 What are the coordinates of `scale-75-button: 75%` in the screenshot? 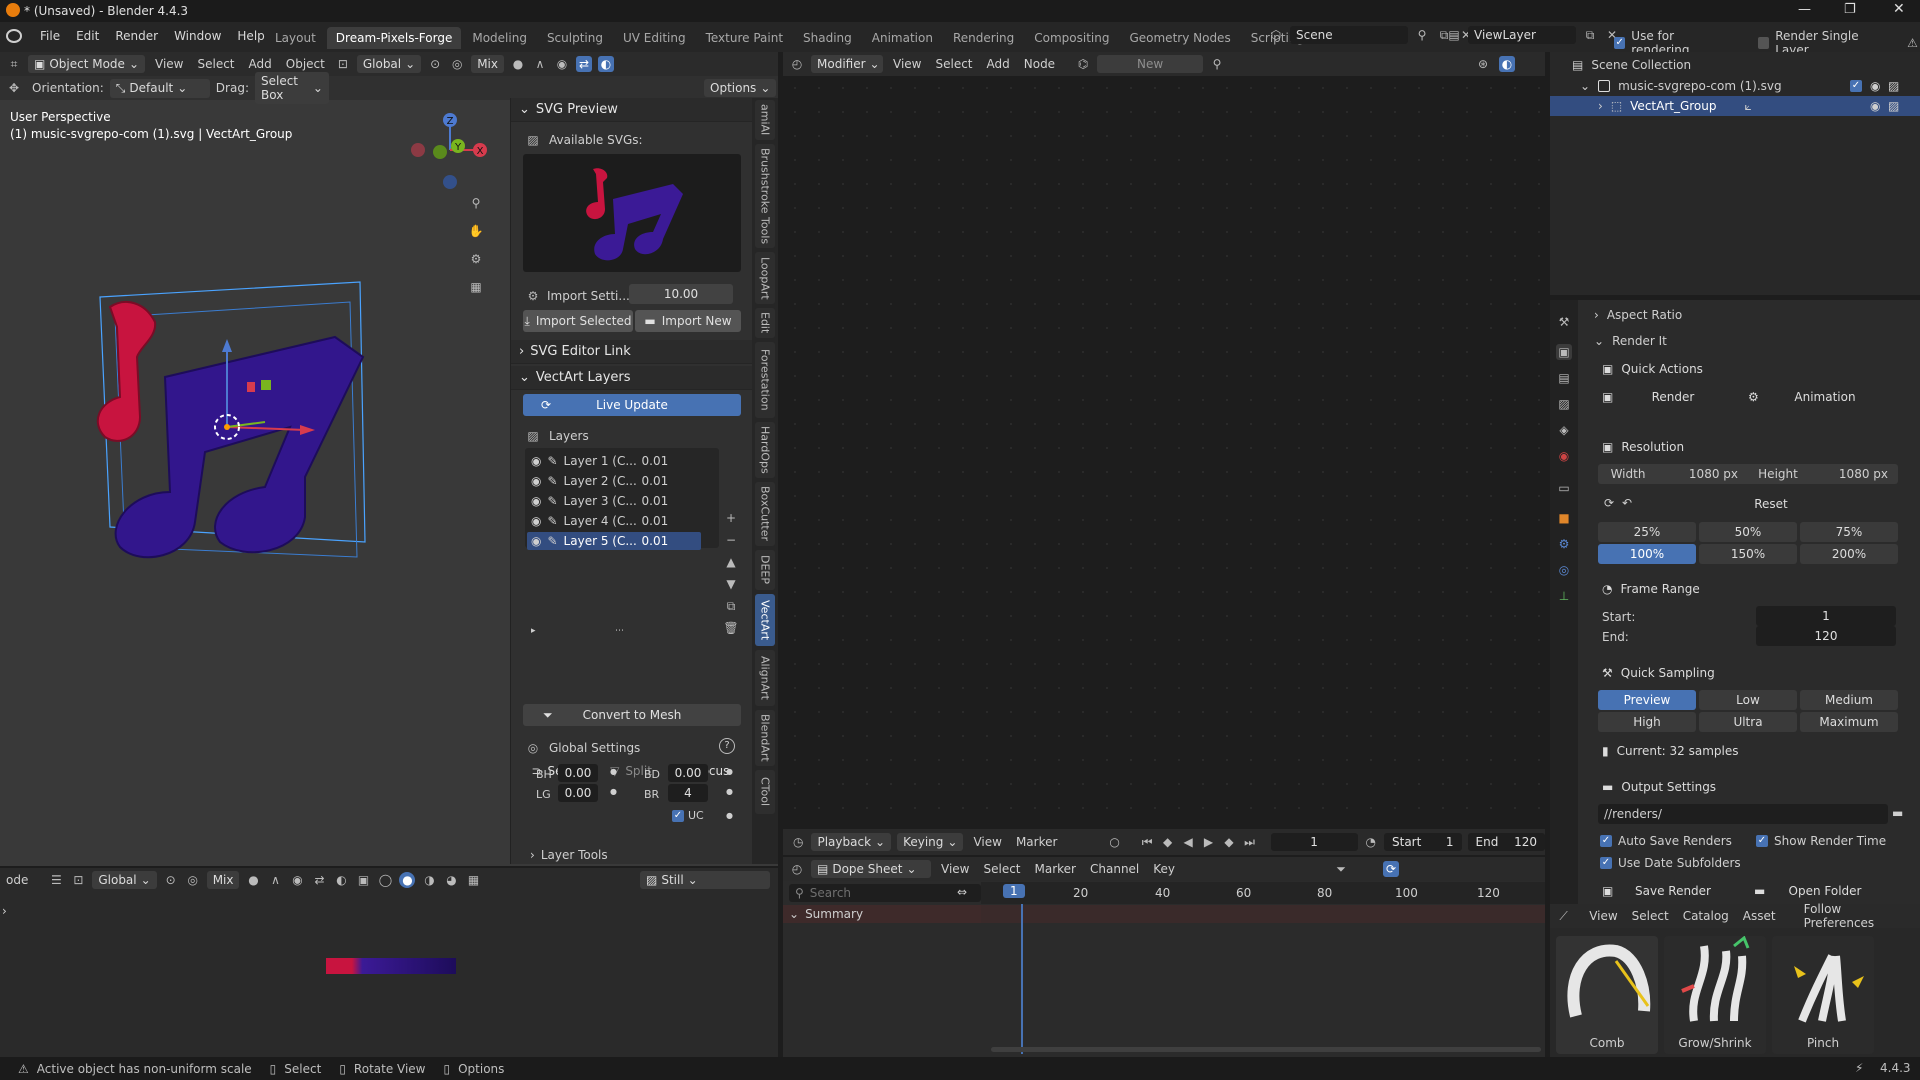 It's located at (1849, 532).